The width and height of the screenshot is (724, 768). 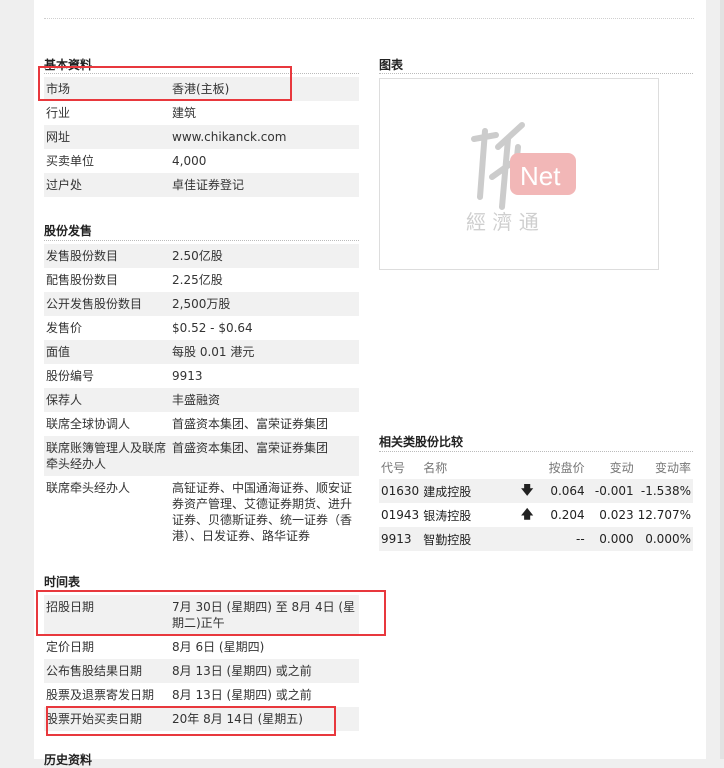 I want to click on row-label: 面值, so click(x=58, y=352).